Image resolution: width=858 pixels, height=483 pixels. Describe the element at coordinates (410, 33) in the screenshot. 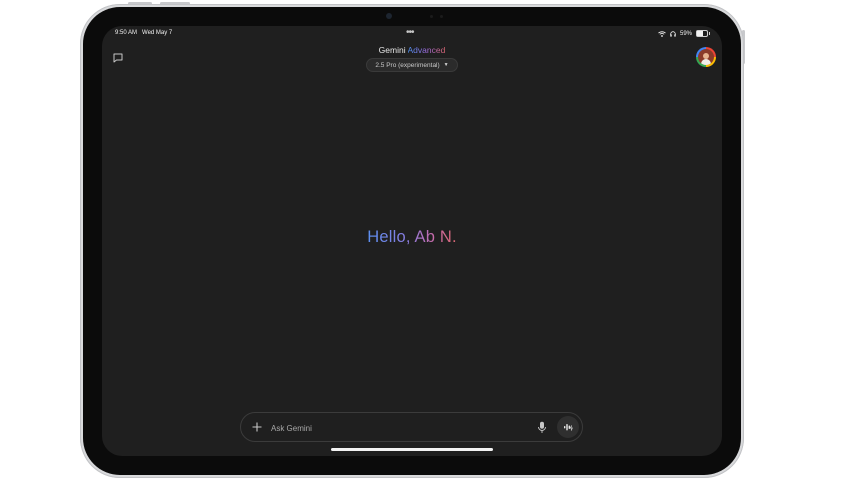

I see `more-horizontal-icon: •••` at that location.